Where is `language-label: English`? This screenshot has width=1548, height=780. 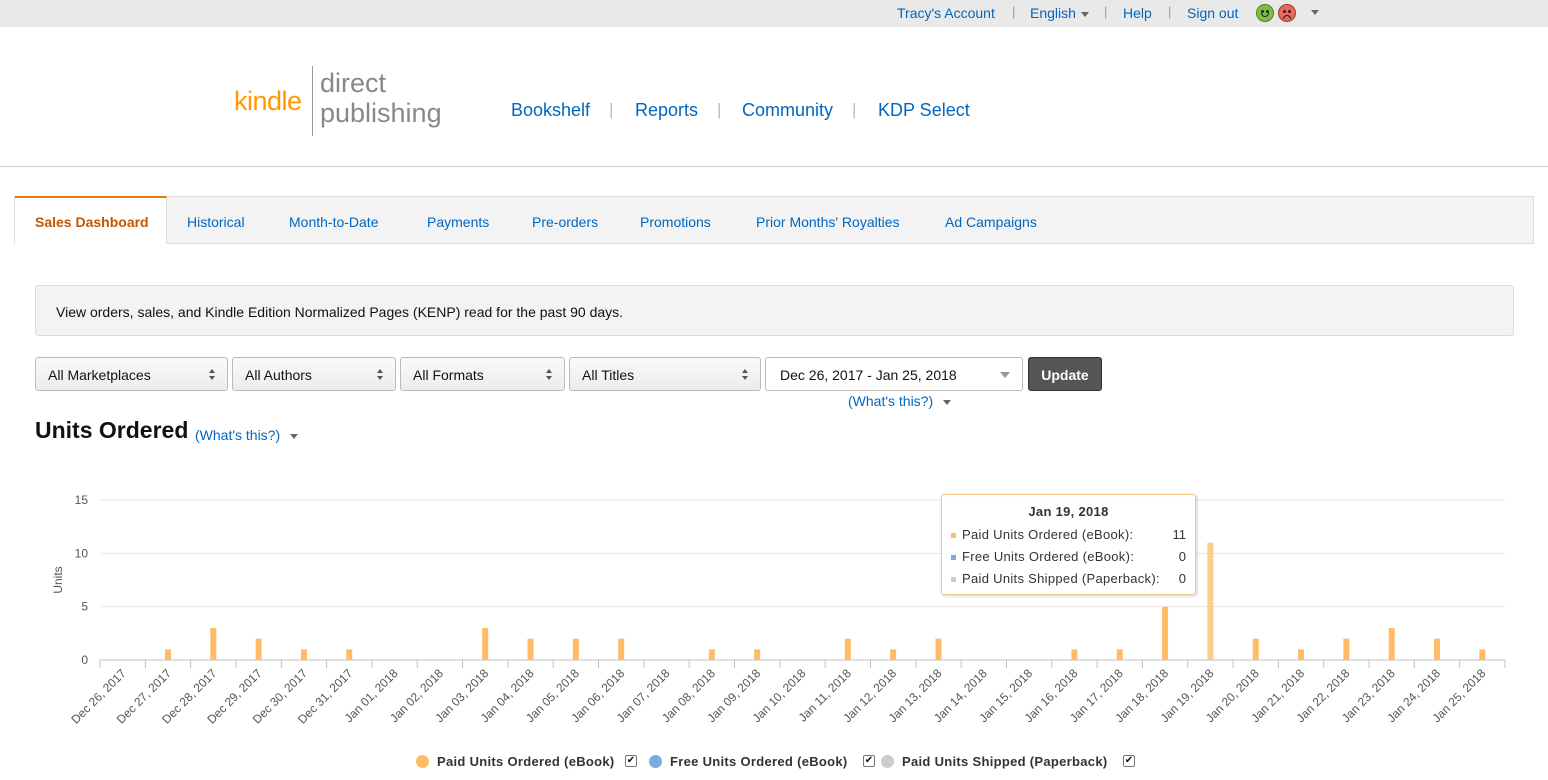 language-label: English is located at coordinates (1053, 13).